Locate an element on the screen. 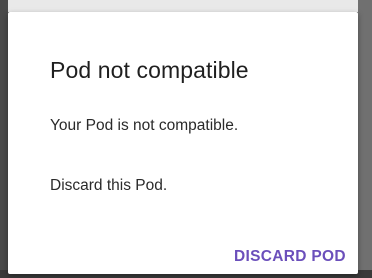  discard-pod-button: DISCARD POD is located at coordinates (290, 257).